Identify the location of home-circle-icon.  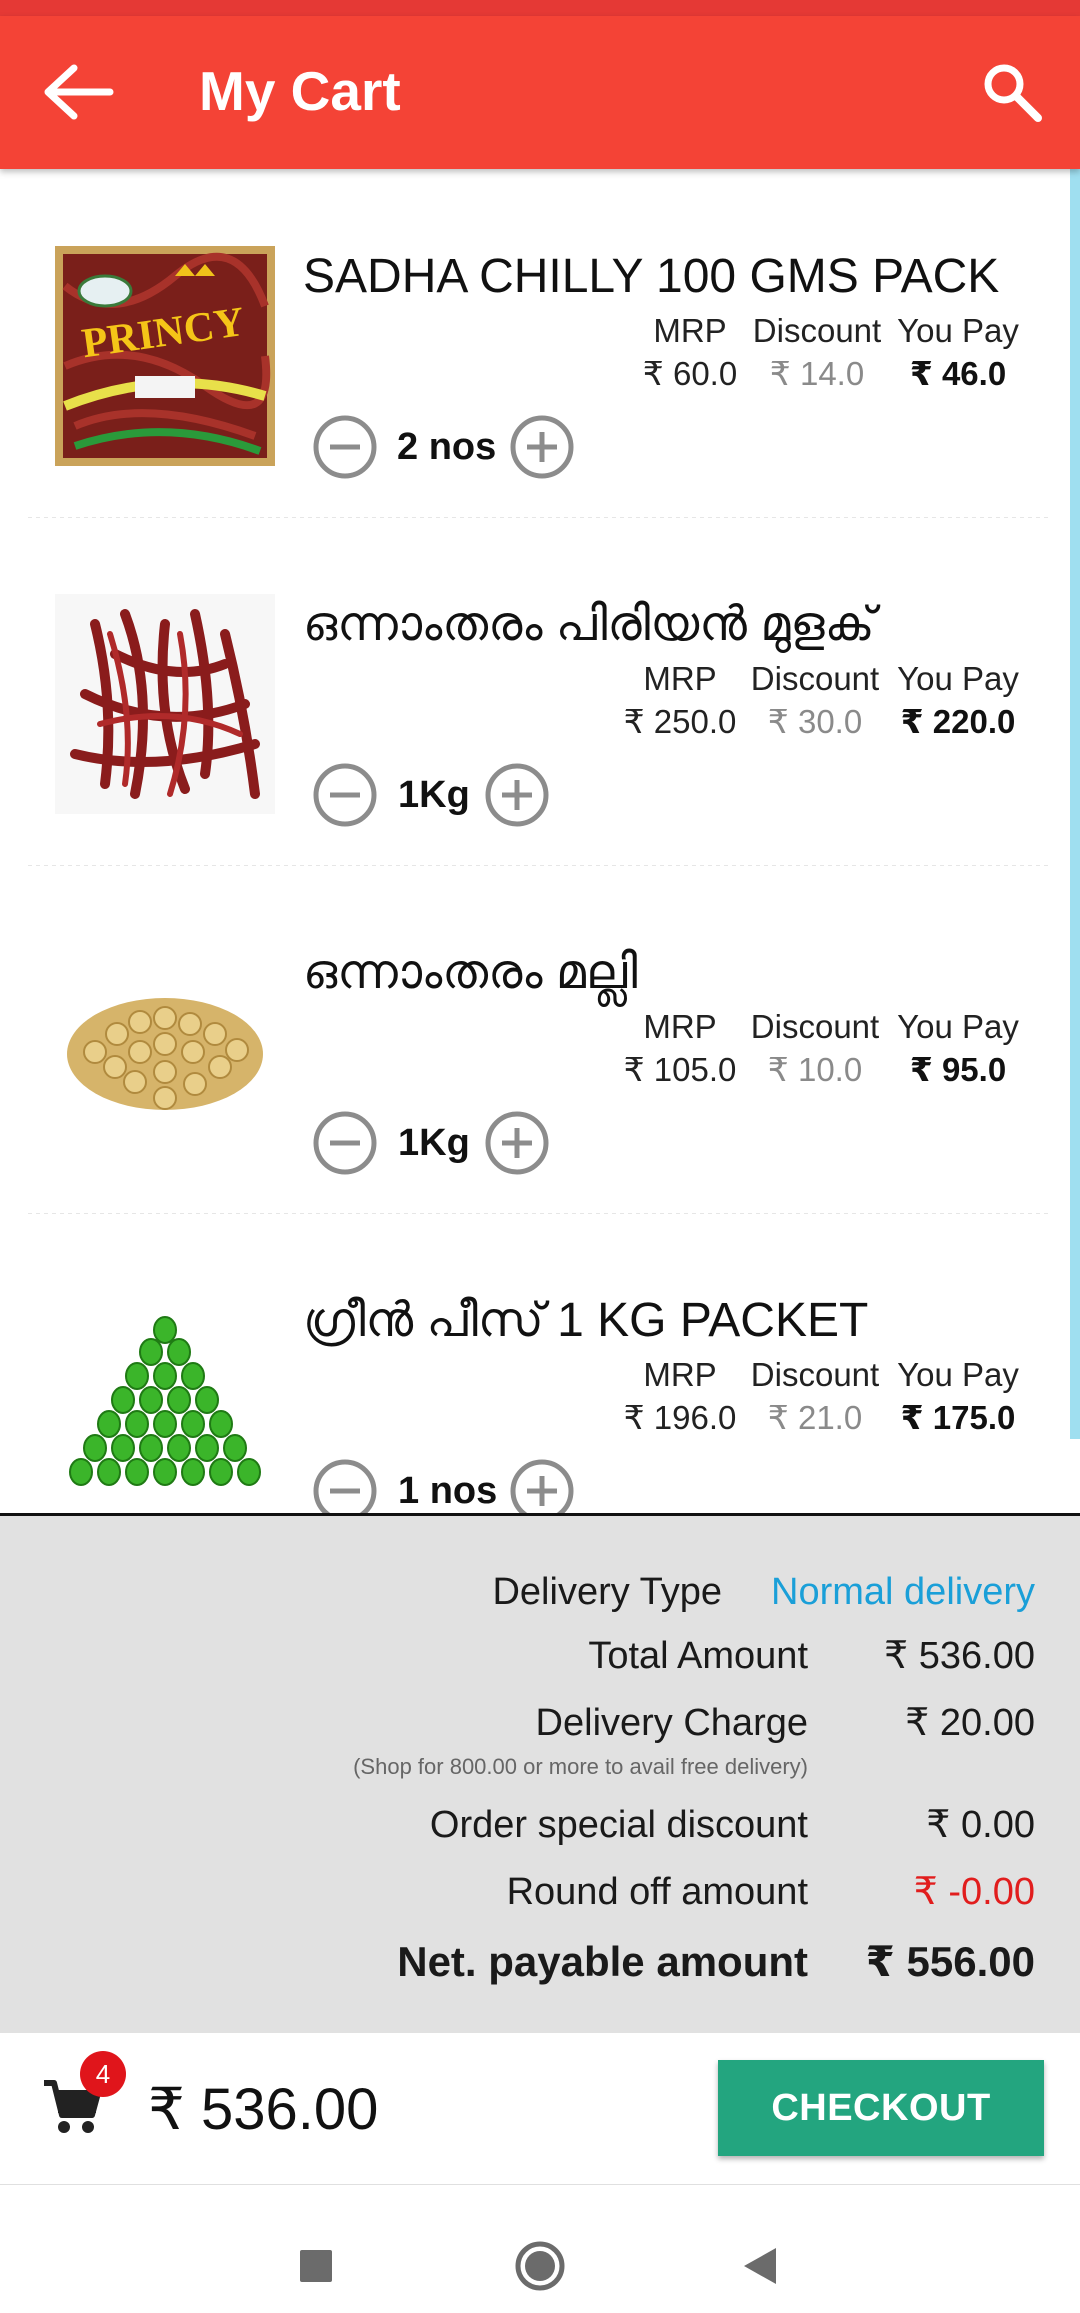
(540, 2266).